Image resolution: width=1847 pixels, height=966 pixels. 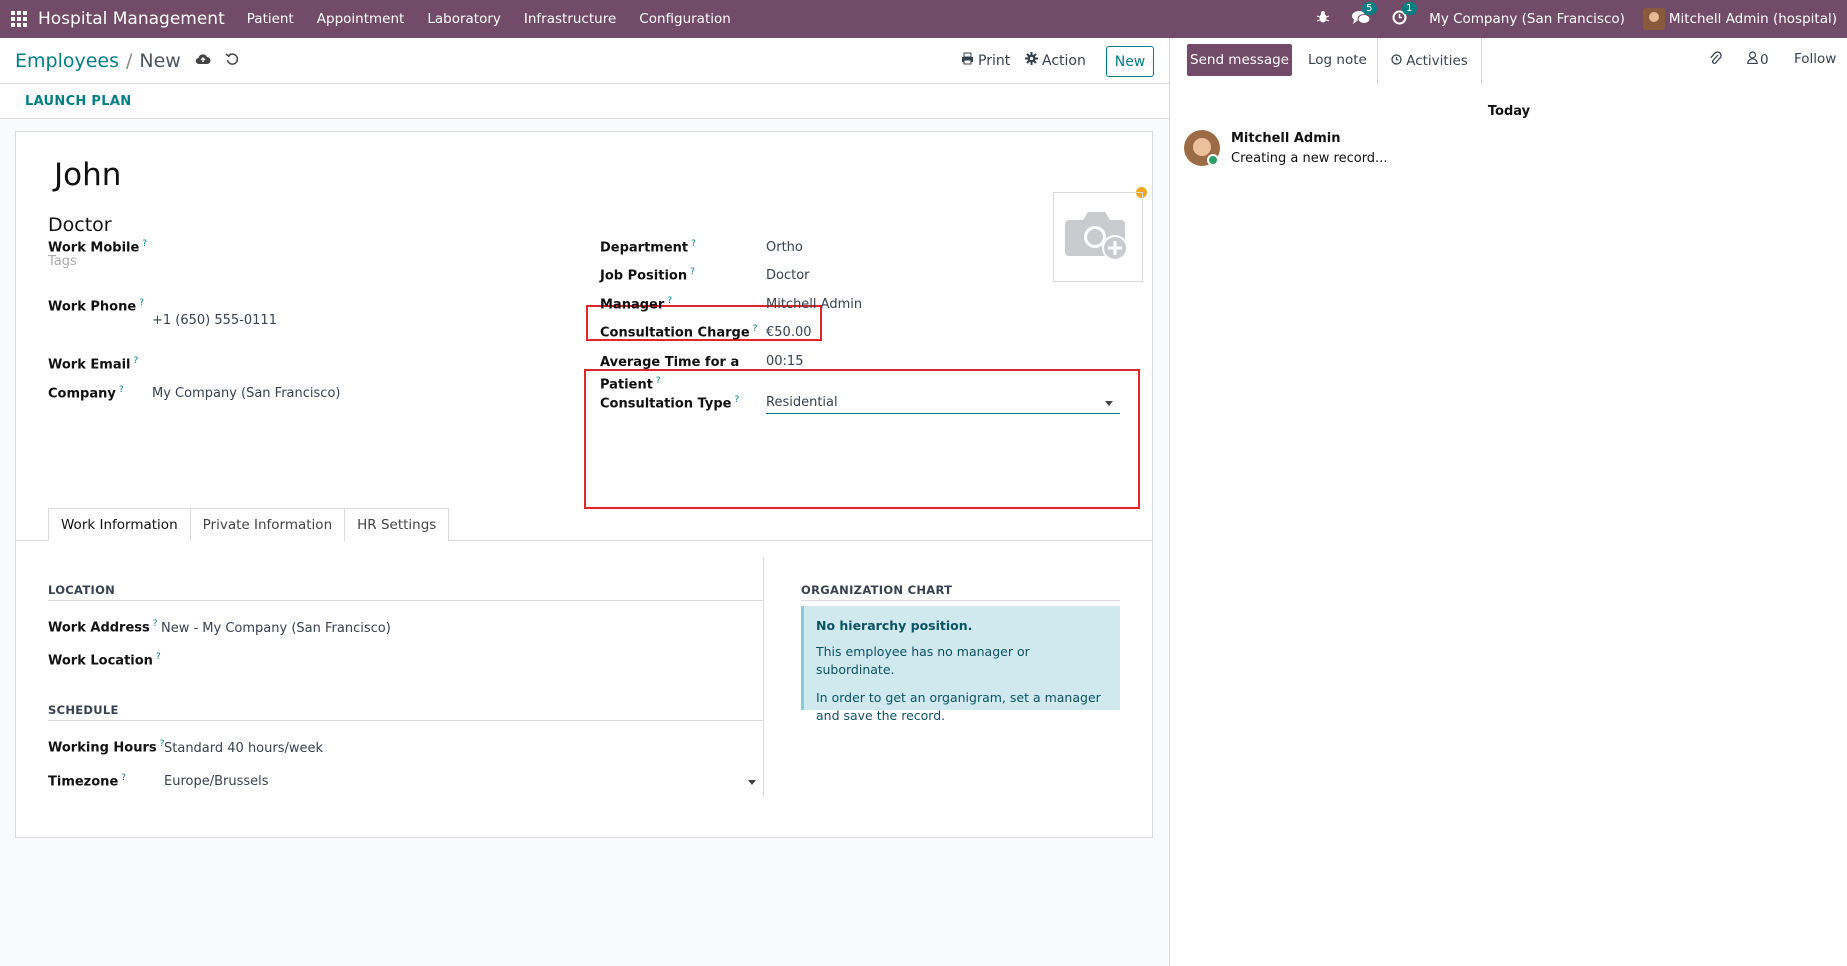 I want to click on user-icon, so click(x=1752, y=59).